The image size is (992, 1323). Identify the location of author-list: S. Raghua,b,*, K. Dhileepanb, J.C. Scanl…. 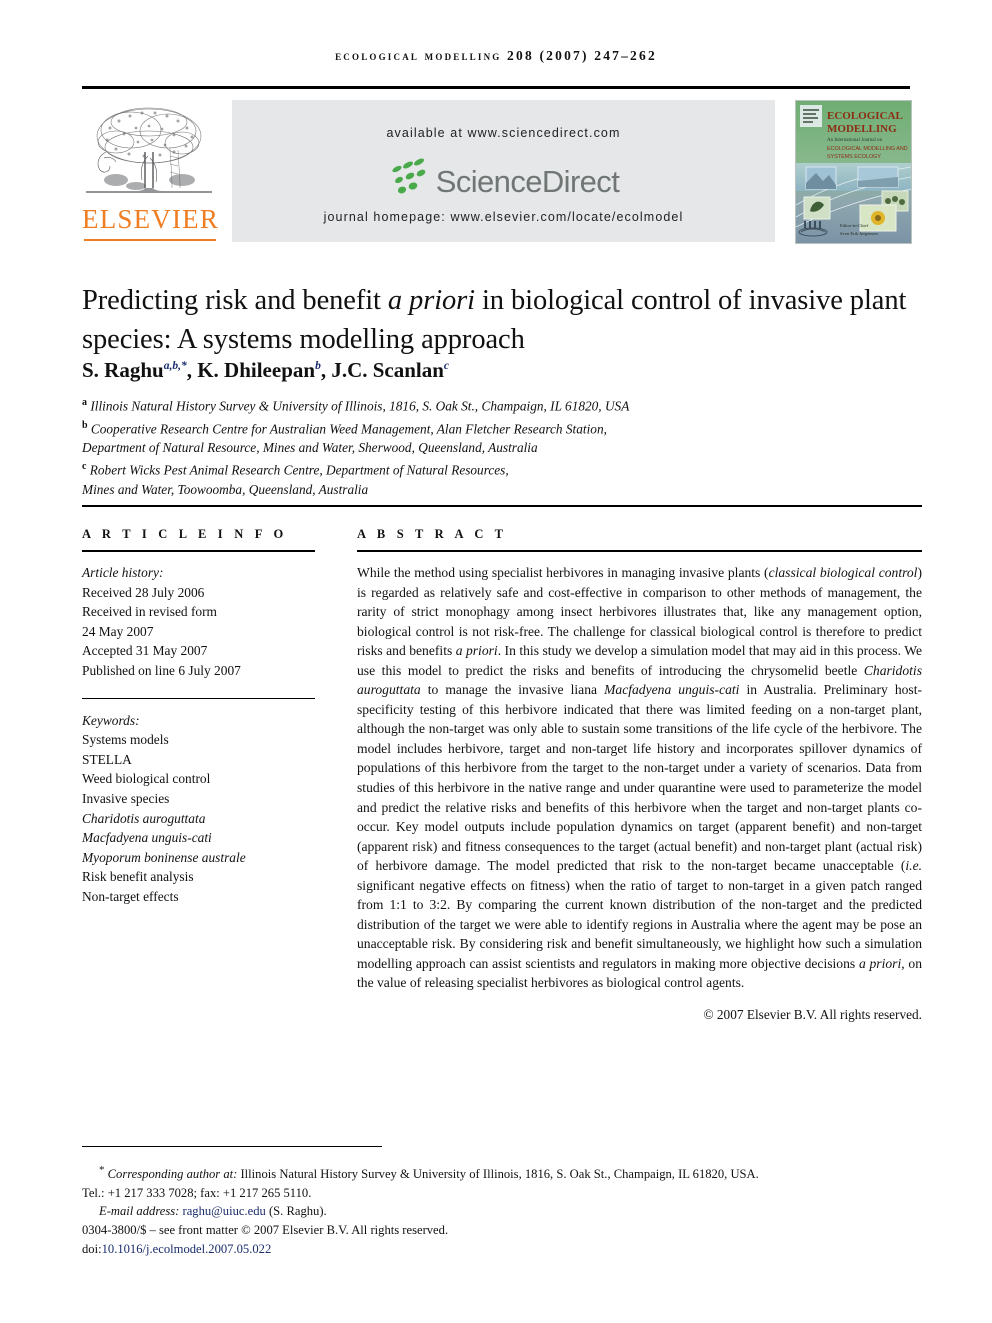
(502, 370).